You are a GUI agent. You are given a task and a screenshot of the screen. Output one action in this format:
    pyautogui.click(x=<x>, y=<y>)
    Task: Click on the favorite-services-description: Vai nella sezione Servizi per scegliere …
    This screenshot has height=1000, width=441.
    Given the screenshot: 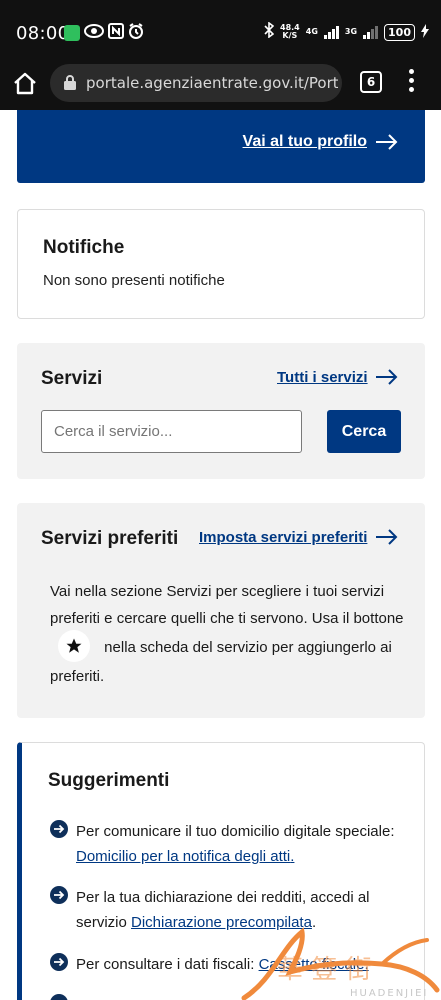 What is the action you would take?
    pyautogui.click(x=230, y=635)
    